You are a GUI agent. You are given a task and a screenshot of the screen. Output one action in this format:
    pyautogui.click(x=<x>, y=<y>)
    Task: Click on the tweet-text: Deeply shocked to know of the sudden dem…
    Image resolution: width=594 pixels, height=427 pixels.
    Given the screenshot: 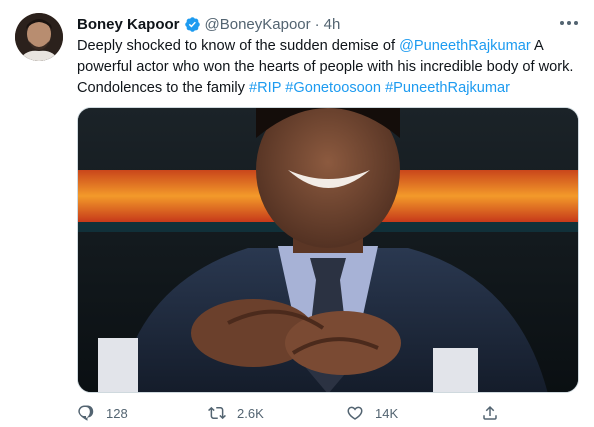 What is the action you would take?
    pyautogui.click(x=329, y=67)
    